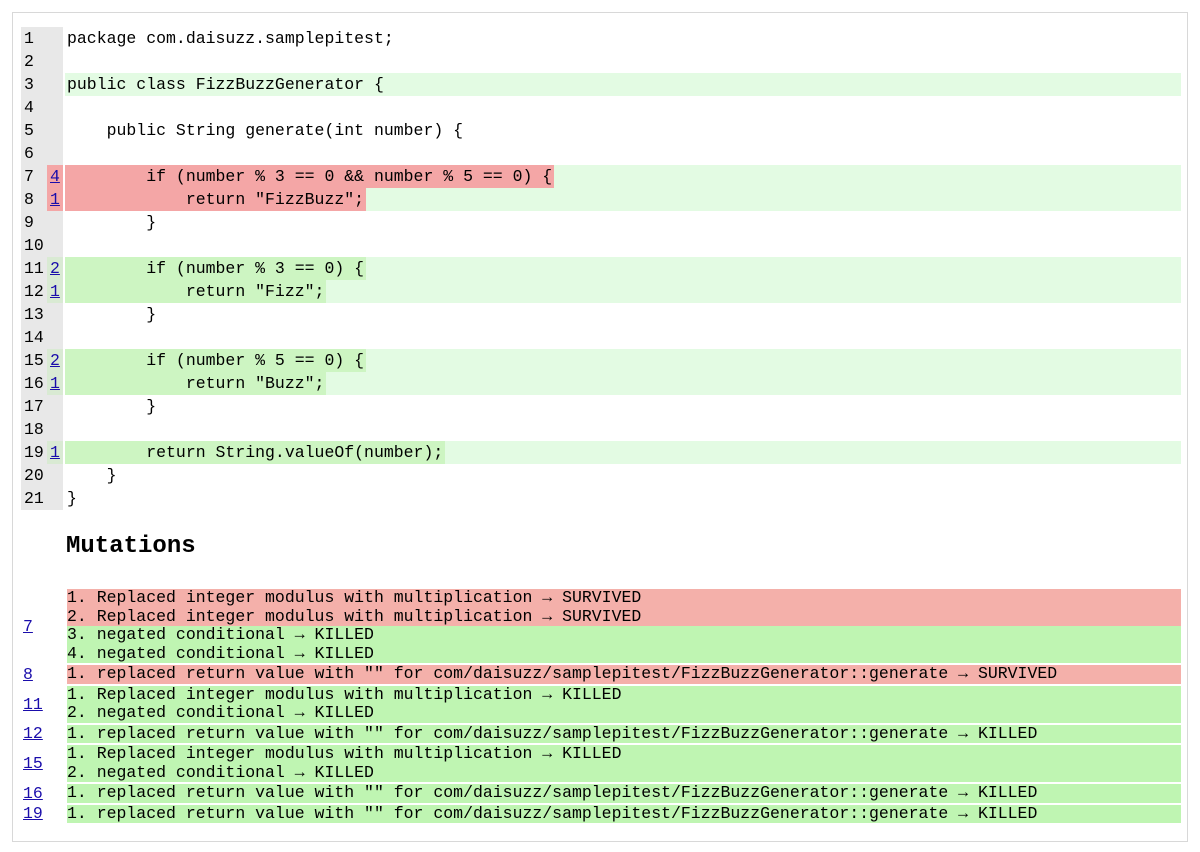  What do you see at coordinates (255, 452) in the screenshot?
I see `source-code: return String.valueOf(number);` at bounding box center [255, 452].